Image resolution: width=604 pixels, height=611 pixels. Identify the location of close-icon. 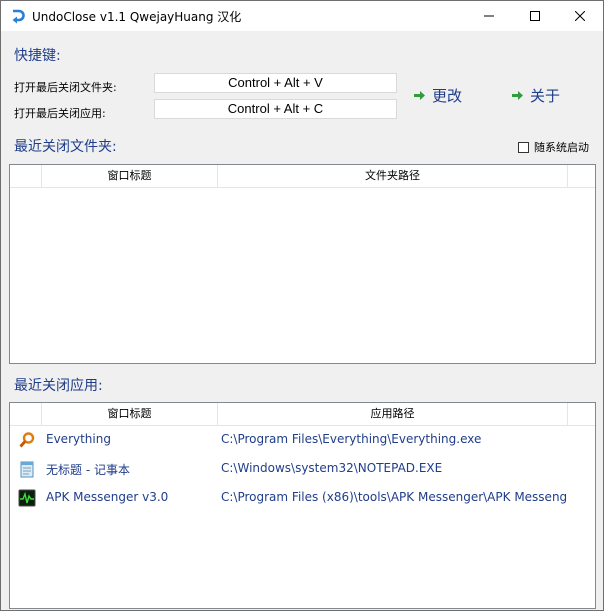
(580, 16).